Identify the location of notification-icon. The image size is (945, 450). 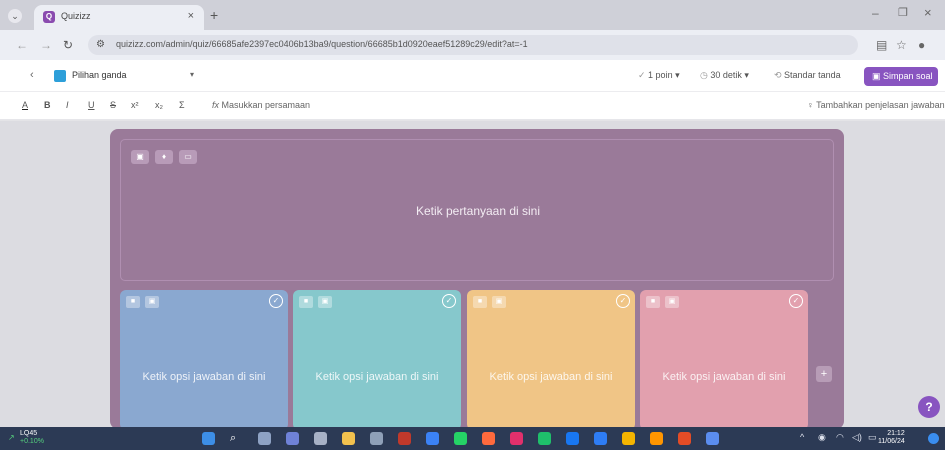
(933, 438).